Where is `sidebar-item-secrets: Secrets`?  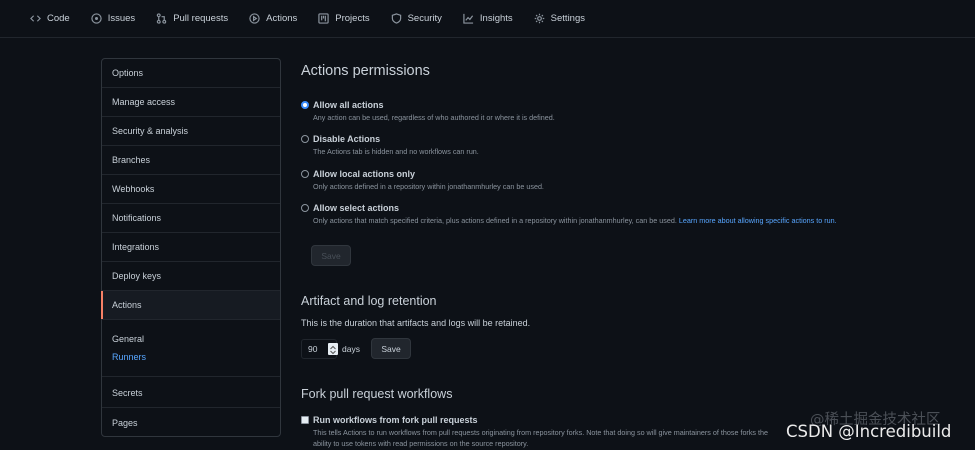
sidebar-item-secrets: Secrets is located at coordinates (191, 393).